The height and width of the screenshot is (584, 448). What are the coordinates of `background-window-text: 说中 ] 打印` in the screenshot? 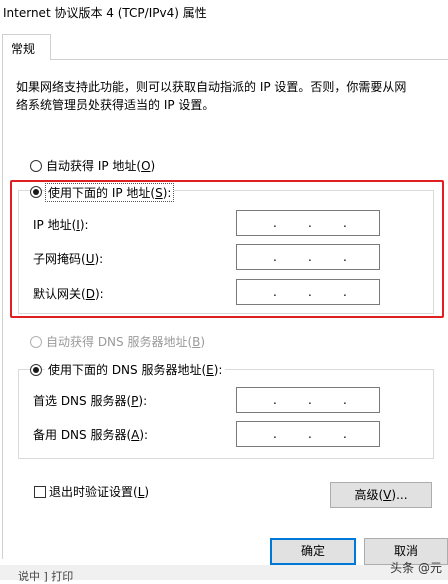 It's located at (46, 576).